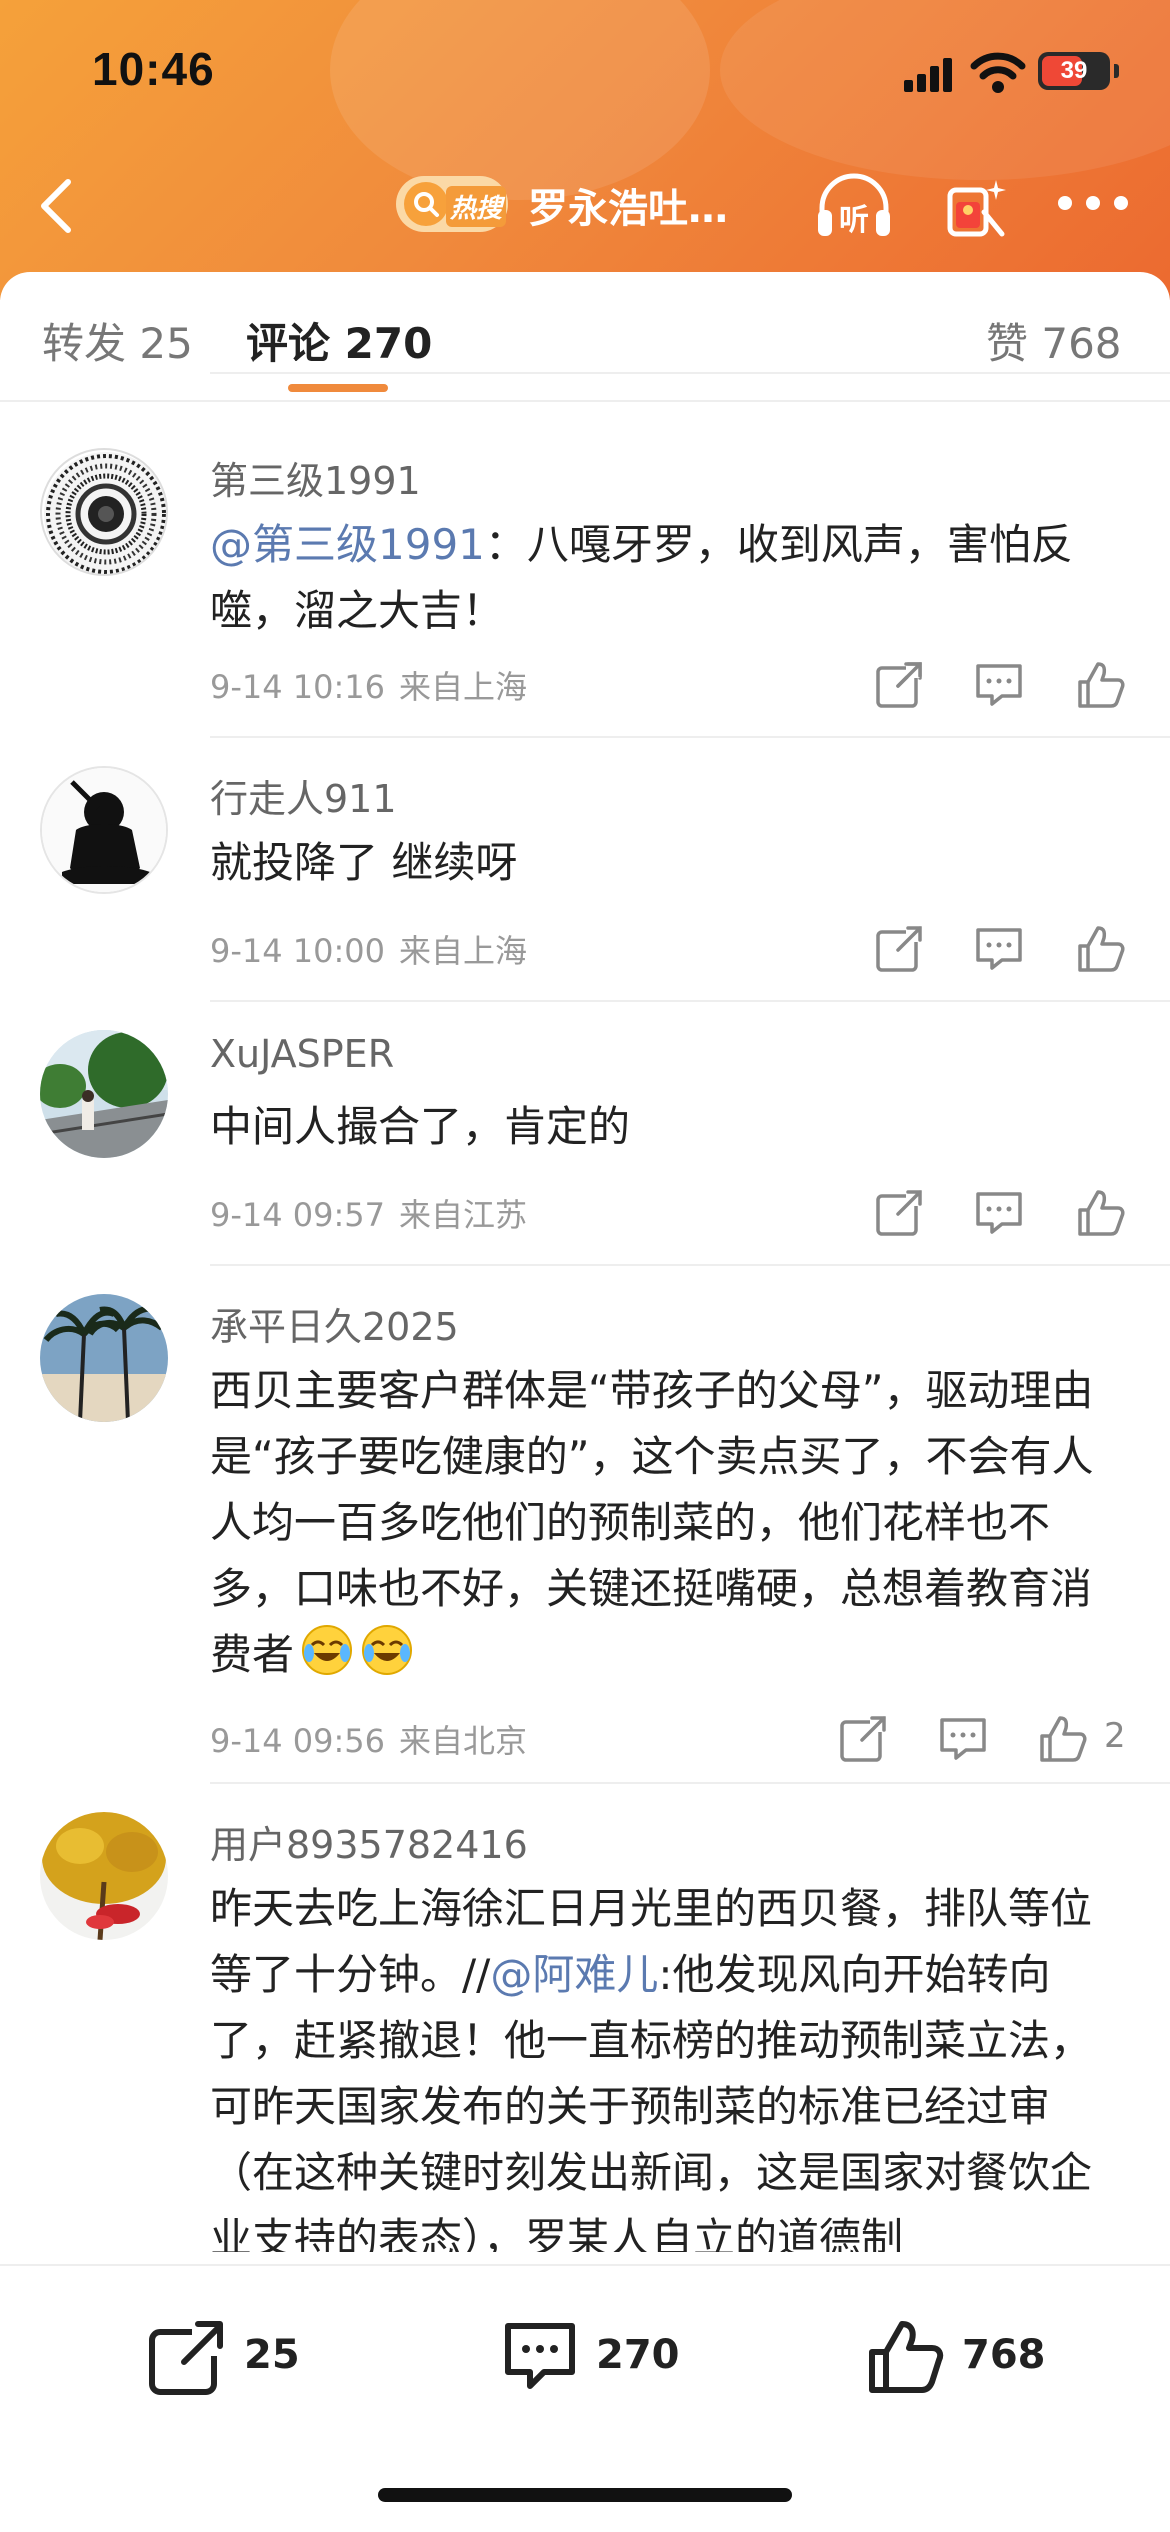  What do you see at coordinates (998, 72) in the screenshot?
I see `wifi-icon` at bounding box center [998, 72].